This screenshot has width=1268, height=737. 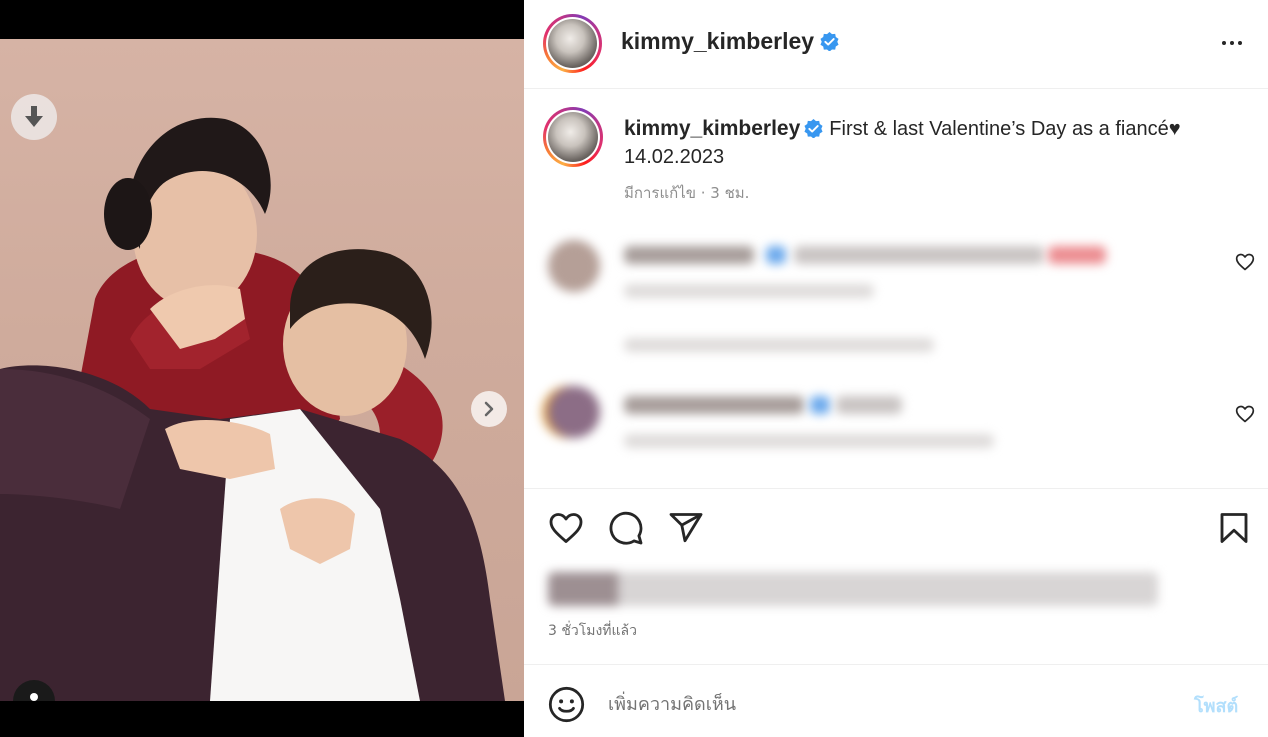 What do you see at coordinates (712, 128) in the screenshot?
I see `caption-username-link: kimmy_kimberley` at bounding box center [712, 128].